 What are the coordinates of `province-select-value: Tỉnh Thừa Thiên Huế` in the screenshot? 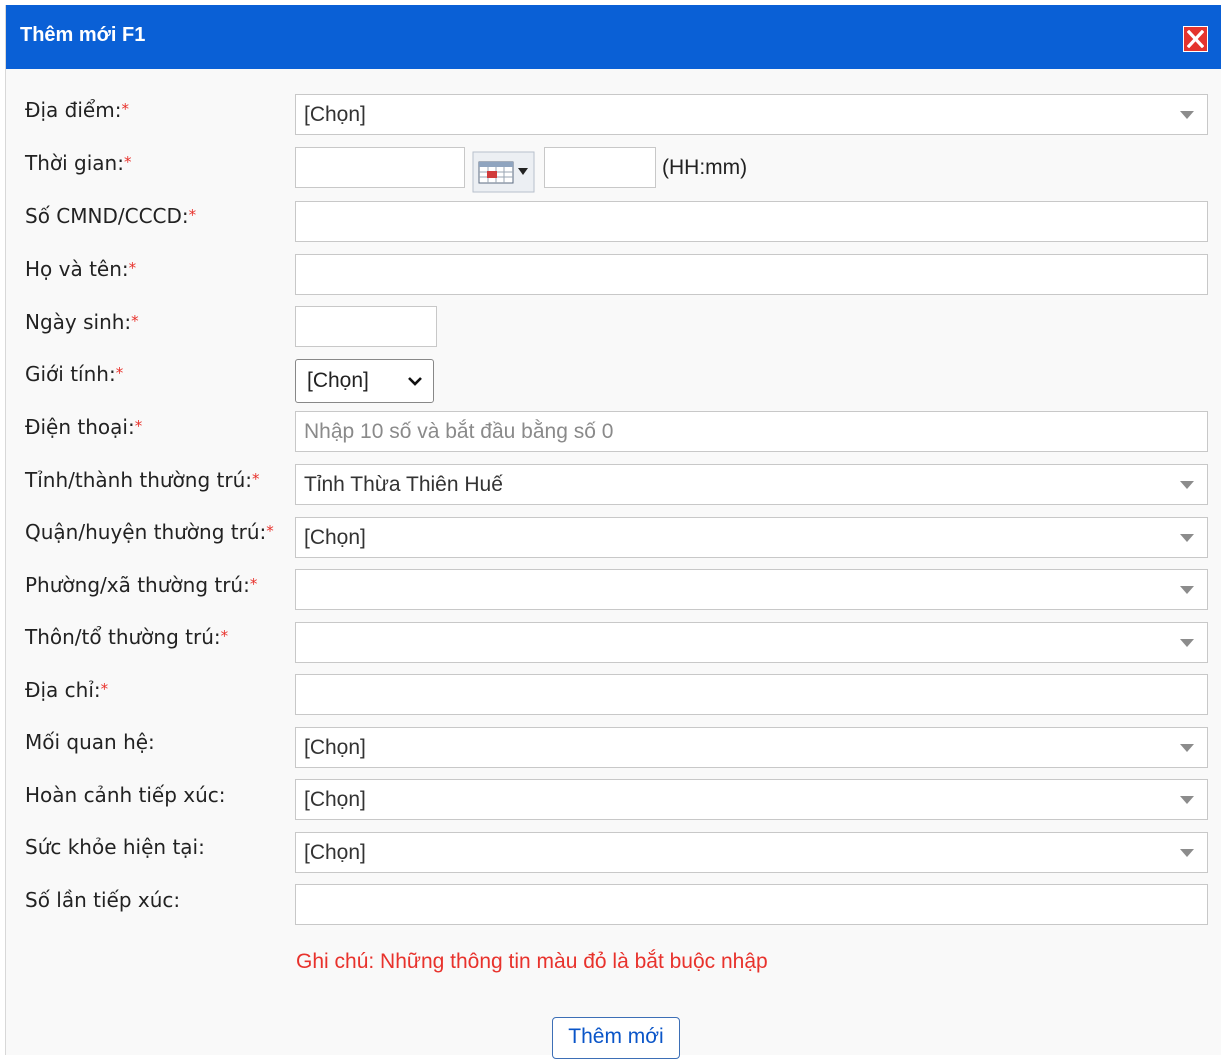 It's located at (403, 484).